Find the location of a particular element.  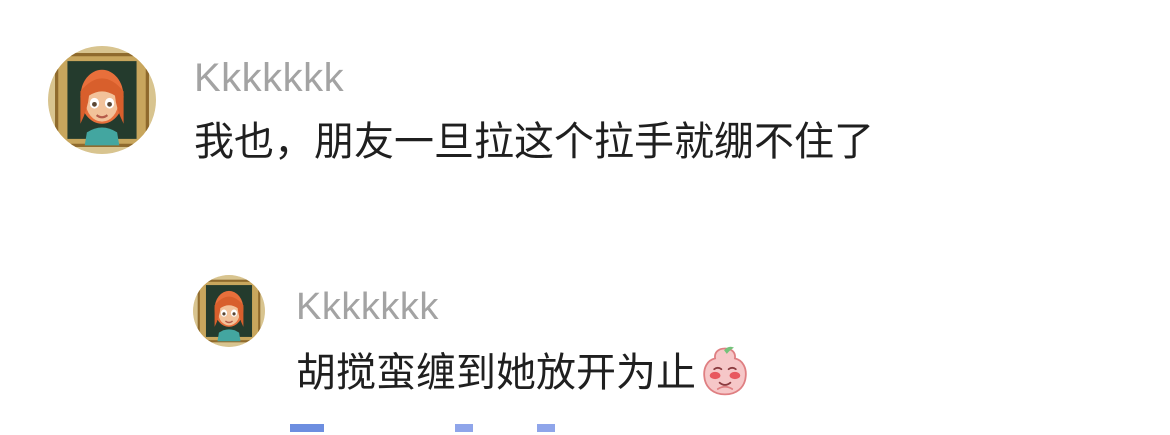

cutoff-next-row is located at coordinates (432, 429).